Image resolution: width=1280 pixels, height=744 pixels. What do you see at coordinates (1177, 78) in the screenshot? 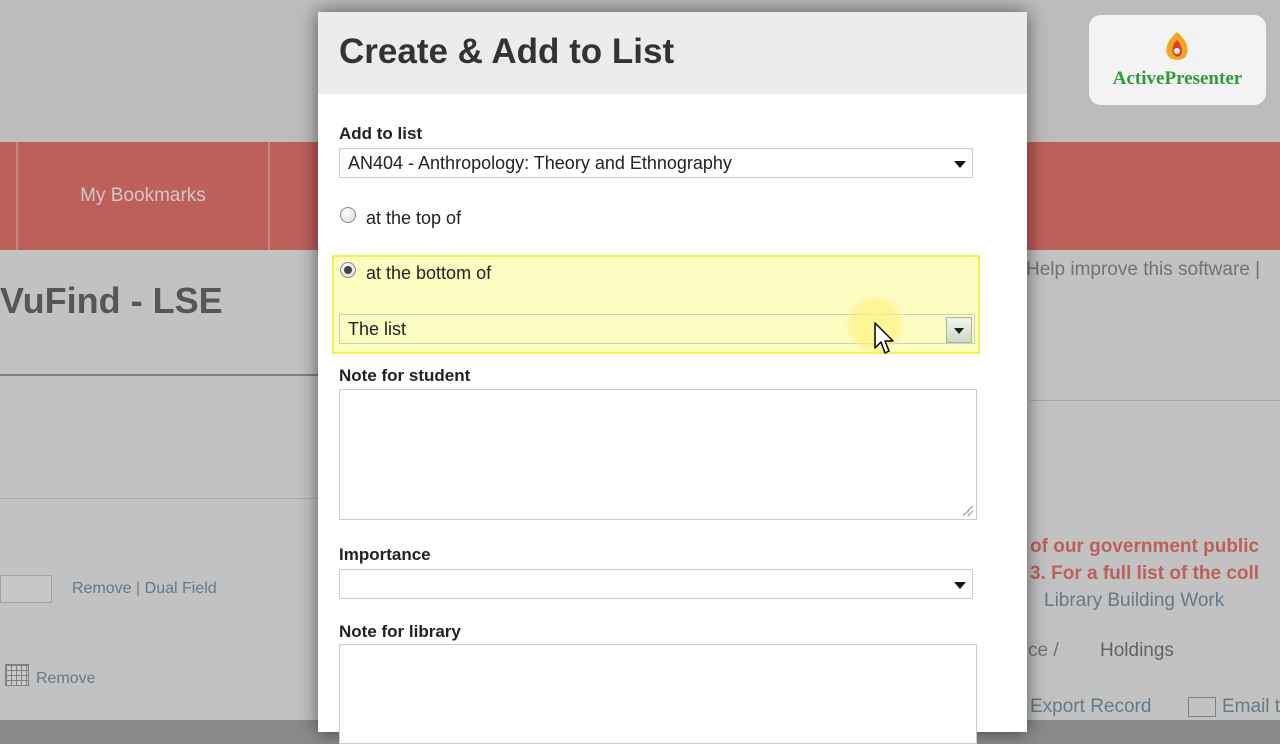
I see `watermark-text: ActivePresenter` at bounding box center [1177, 78].